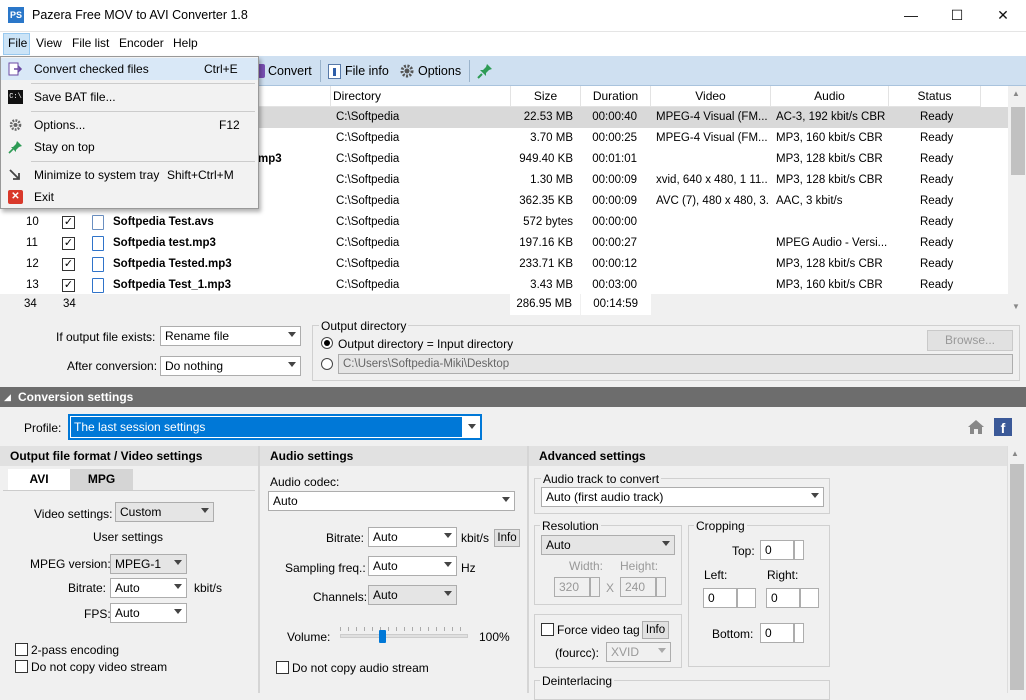 The width and height of the screenshot is (1026, 700). What do you see at coordinates (675, 364) in the screenshot?
I see `output-path-field: C:\Users\Softpedia-Miki\Desktop` at bounding box center [675, 364].